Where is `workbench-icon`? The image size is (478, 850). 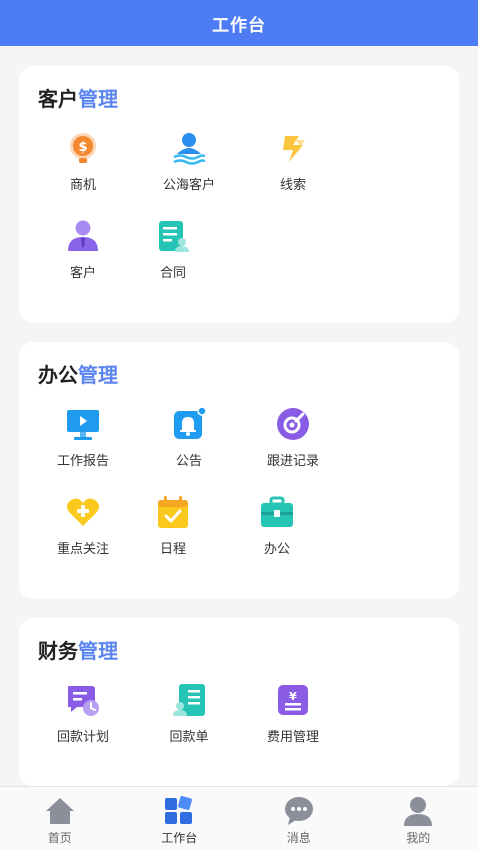 workbench-icon is located at coordinates (179, 811).